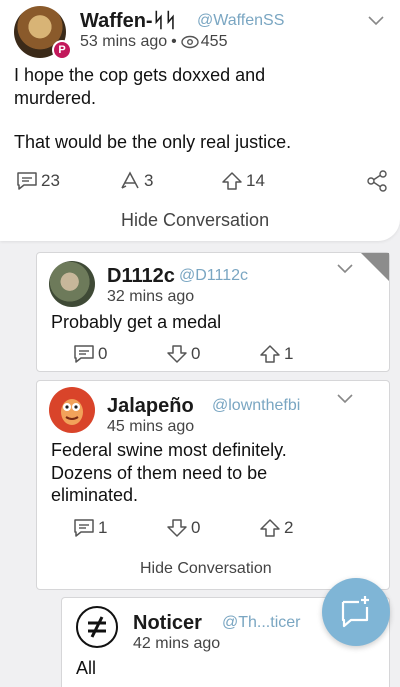 The image size is (400, 687). I want to click on post-meta: 53 mins ago • 455, so click(153, 42).